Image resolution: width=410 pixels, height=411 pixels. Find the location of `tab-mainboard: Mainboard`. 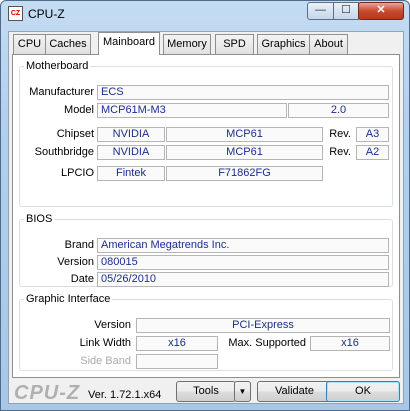

tab-mainboard: Mainboard is located at coordinates (129, 43).